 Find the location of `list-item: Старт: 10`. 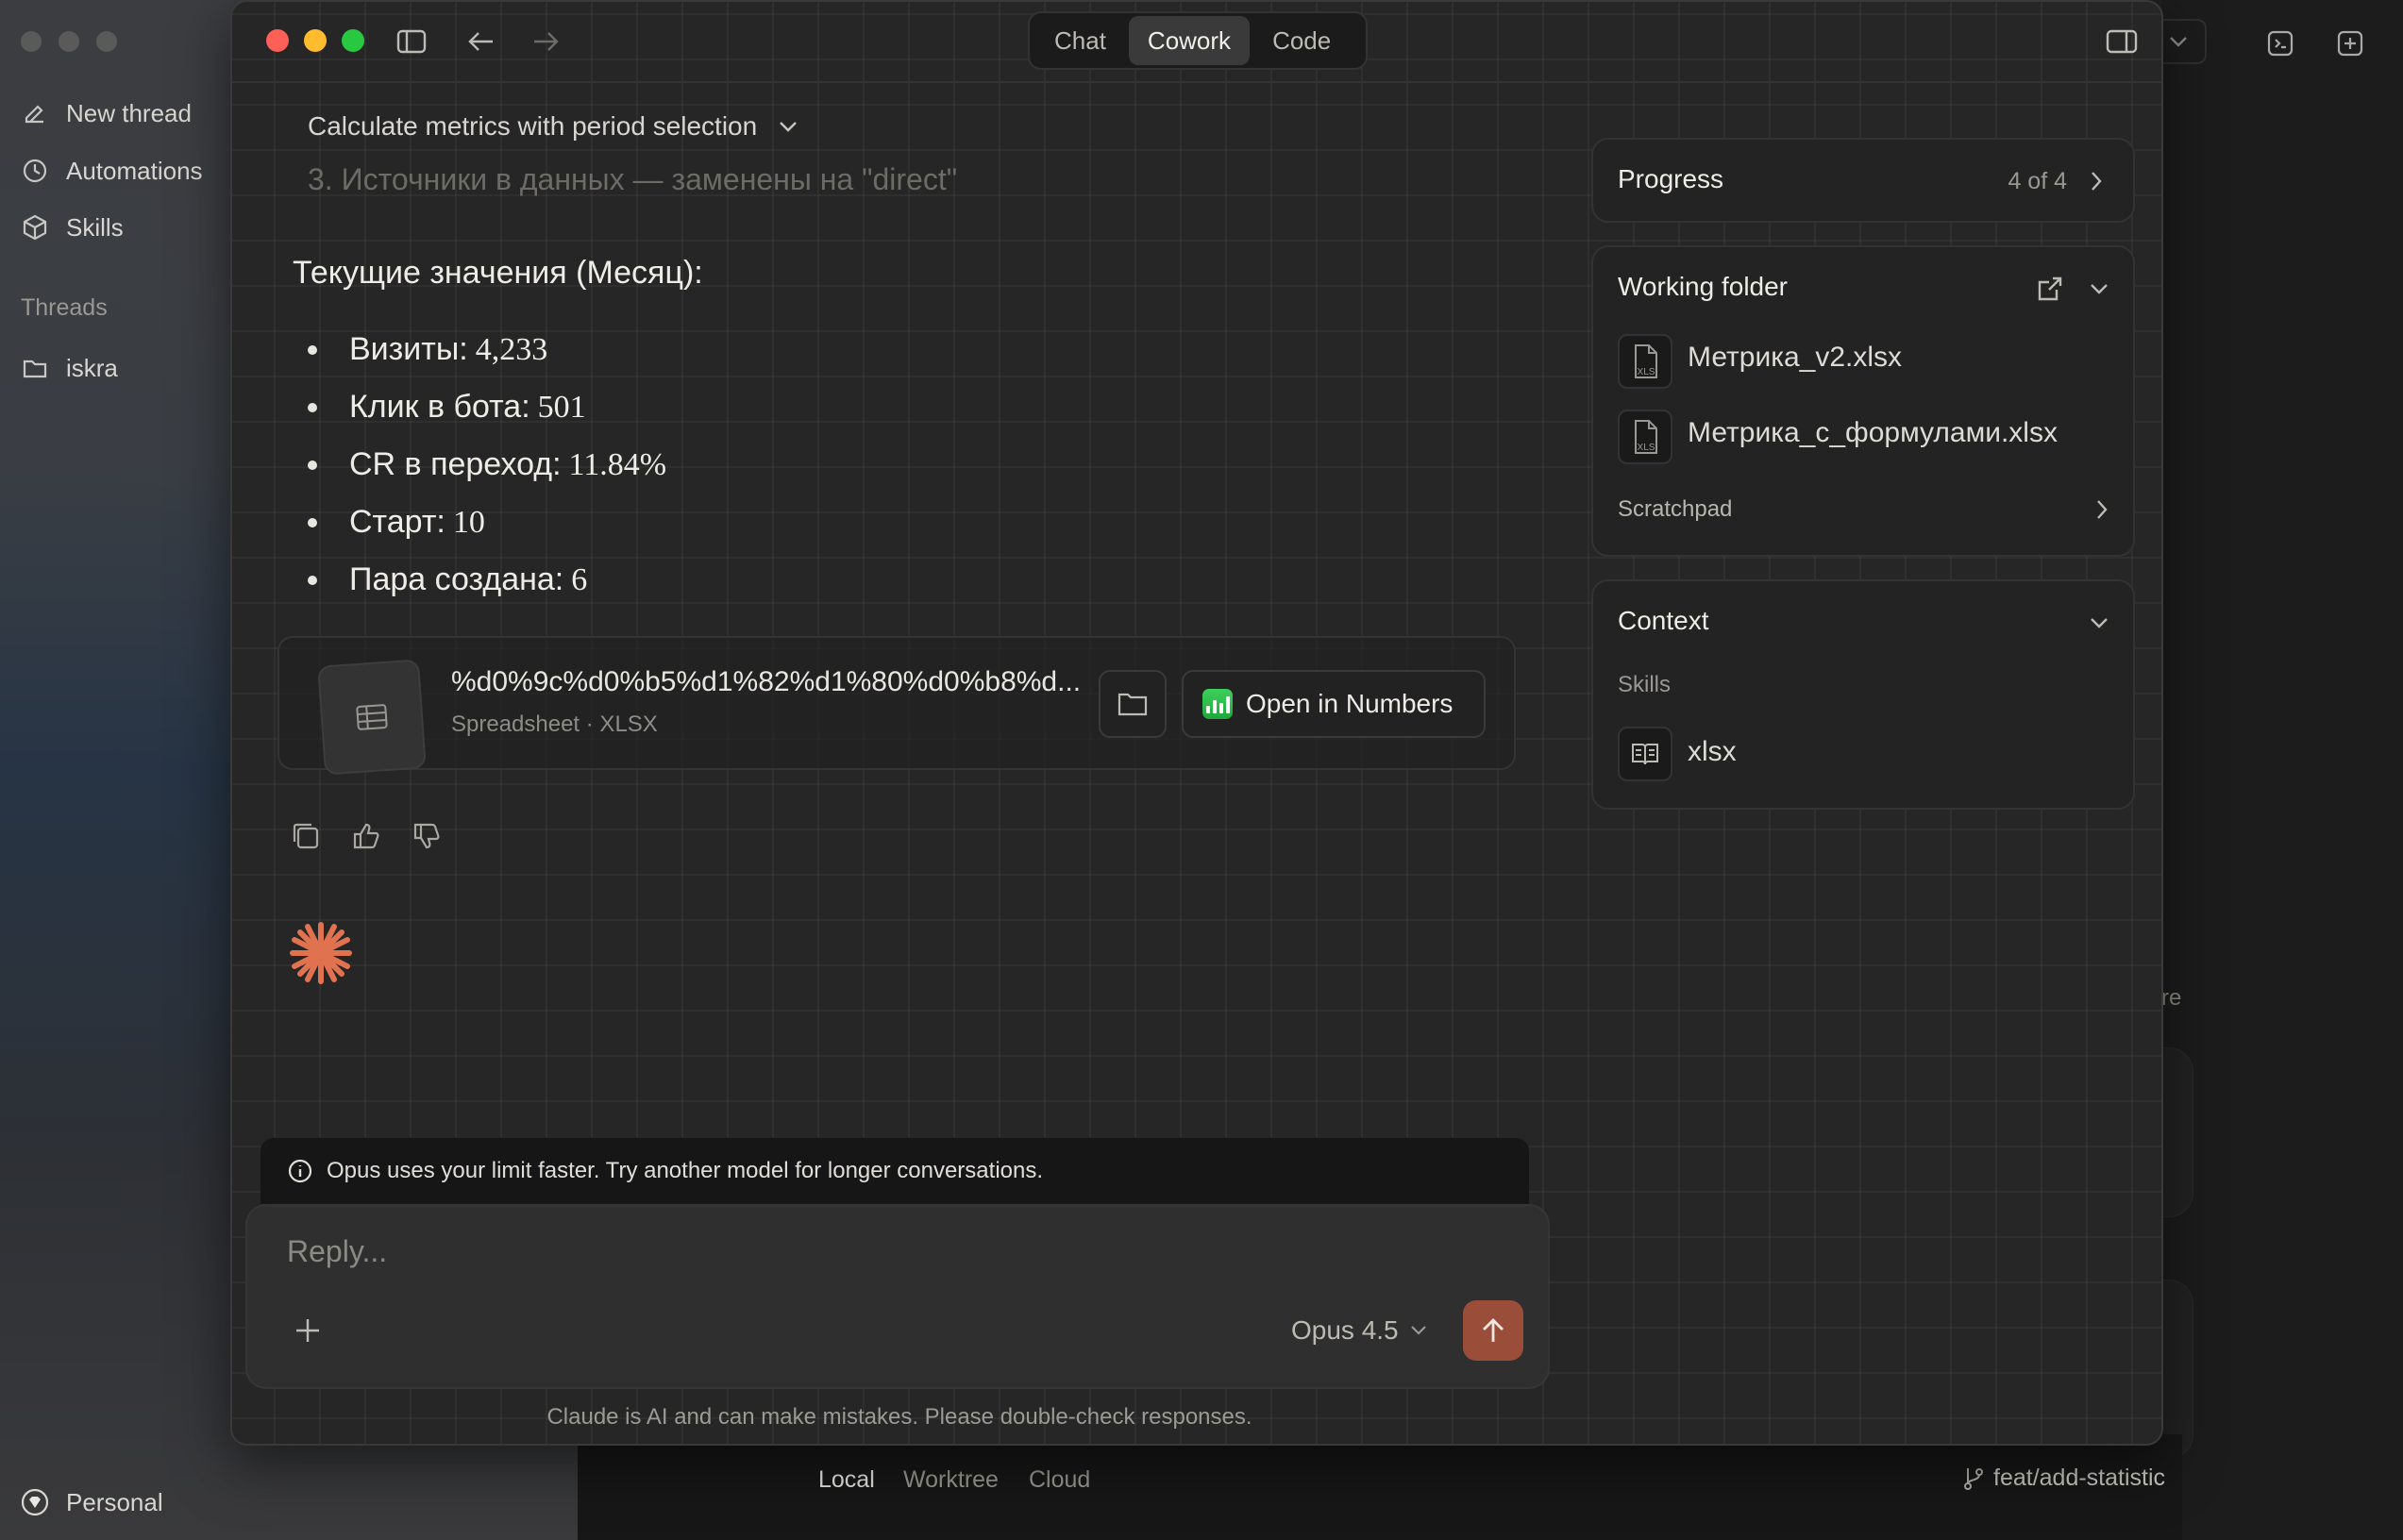

list-item: Старт: 10 is located at coordinates (487, 522).